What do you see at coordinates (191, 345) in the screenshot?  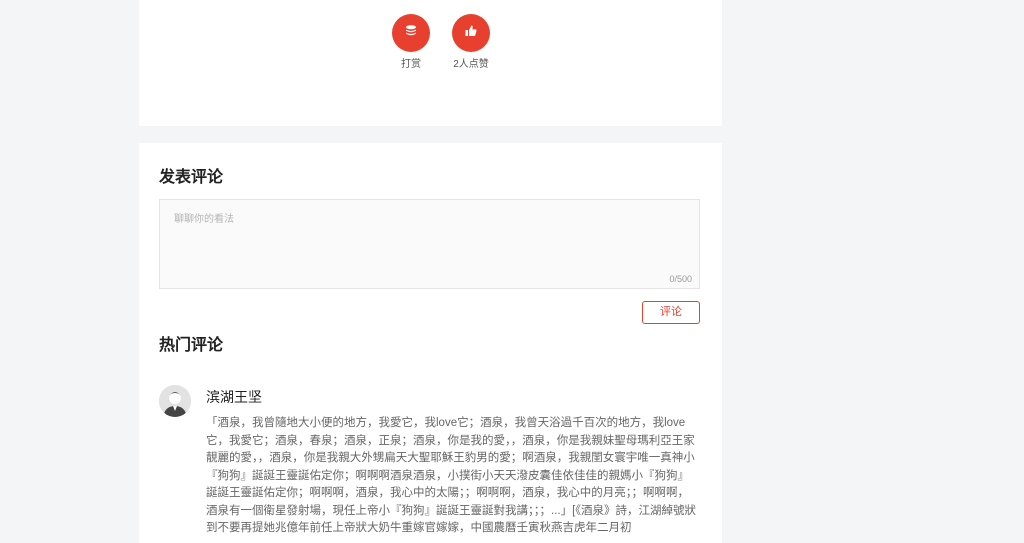 I see `hot-comments-title: 热门评论` at bounding box center [191, 345].